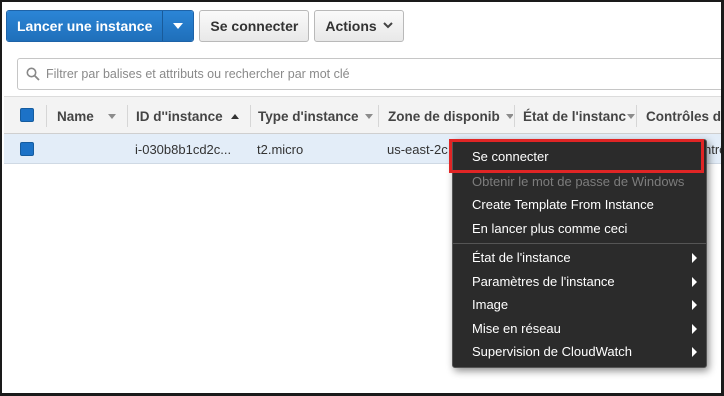 The image size is (724, 396). I want to click on column-header-label: Type d'instance, so click(308, 116).